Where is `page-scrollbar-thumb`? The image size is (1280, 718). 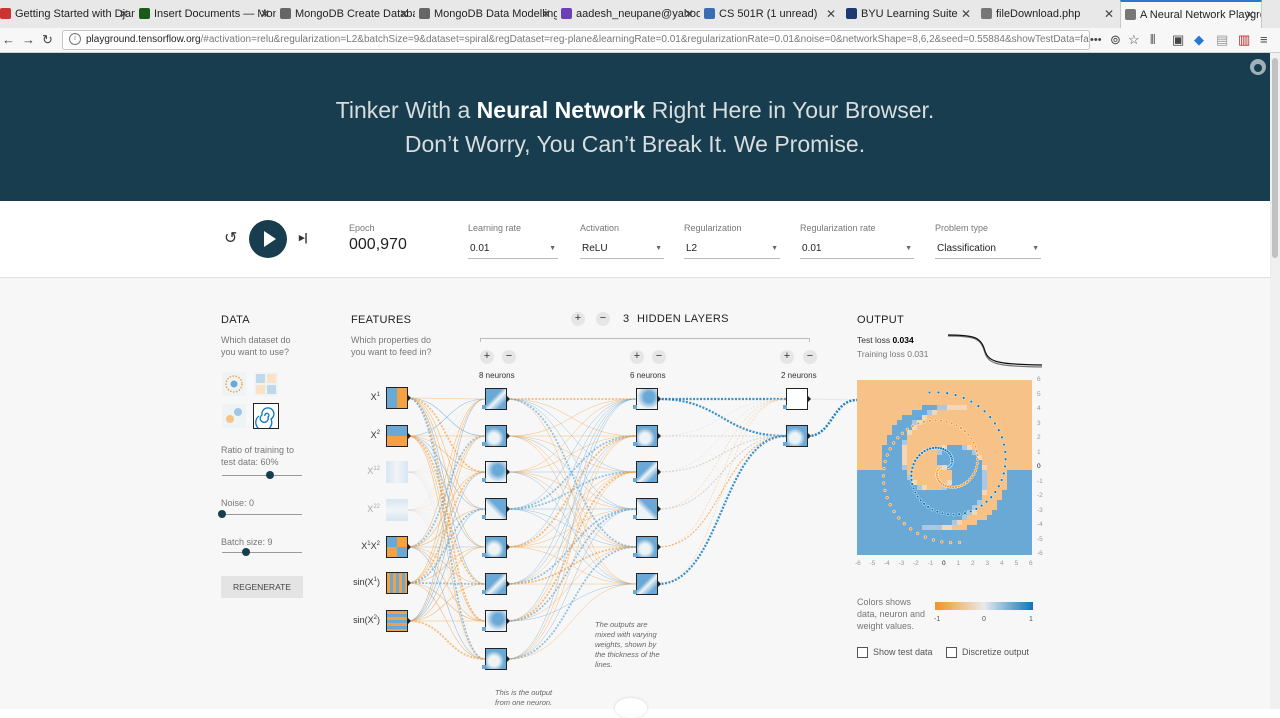
page-scrollbar-thumb is located at coordinates (1275, 158).